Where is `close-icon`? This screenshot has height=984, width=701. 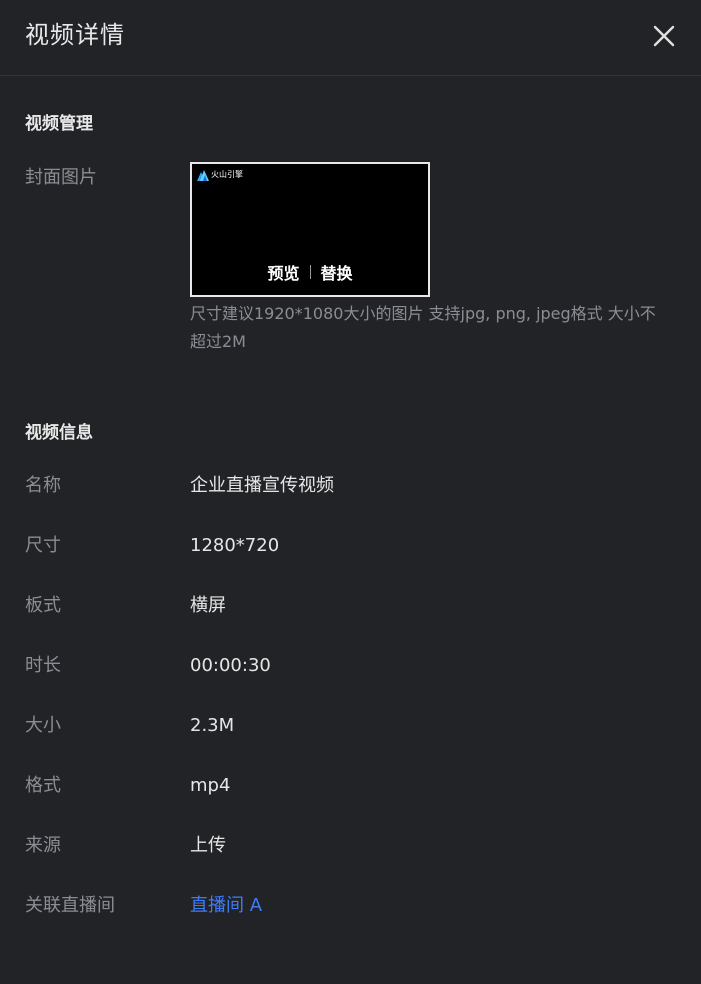 close-icon is located at coordinates (664, 36).